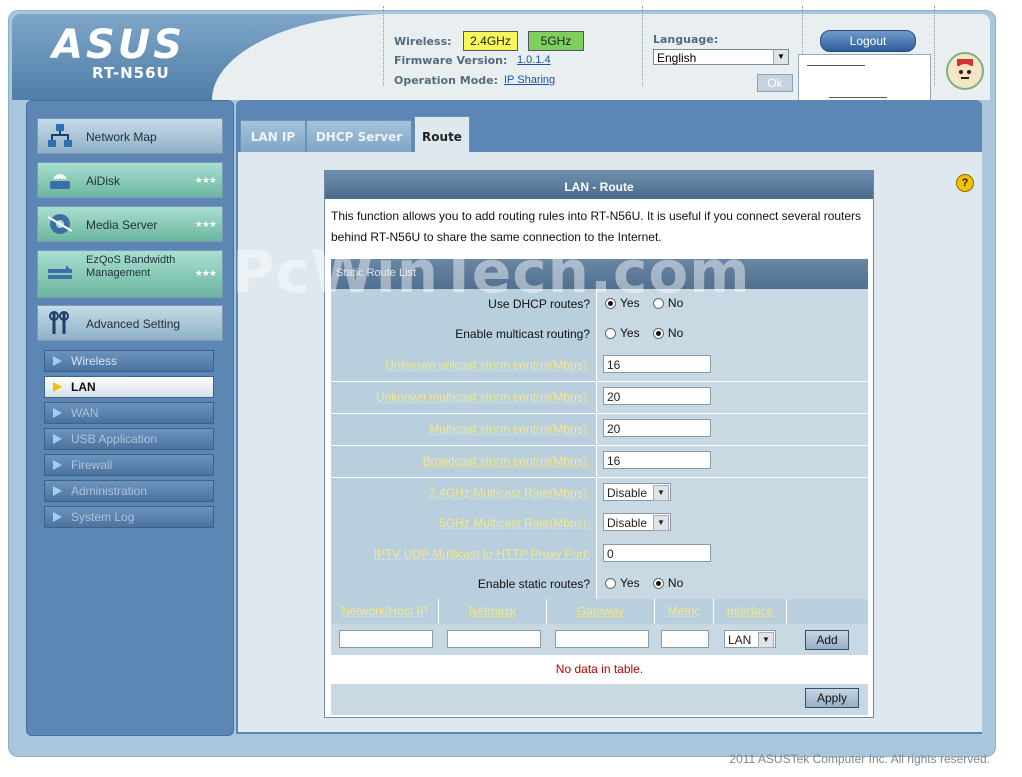 This screenshot has height=777, width=1022. I want to click on submenu-label: USB Application, so click(114, 439).